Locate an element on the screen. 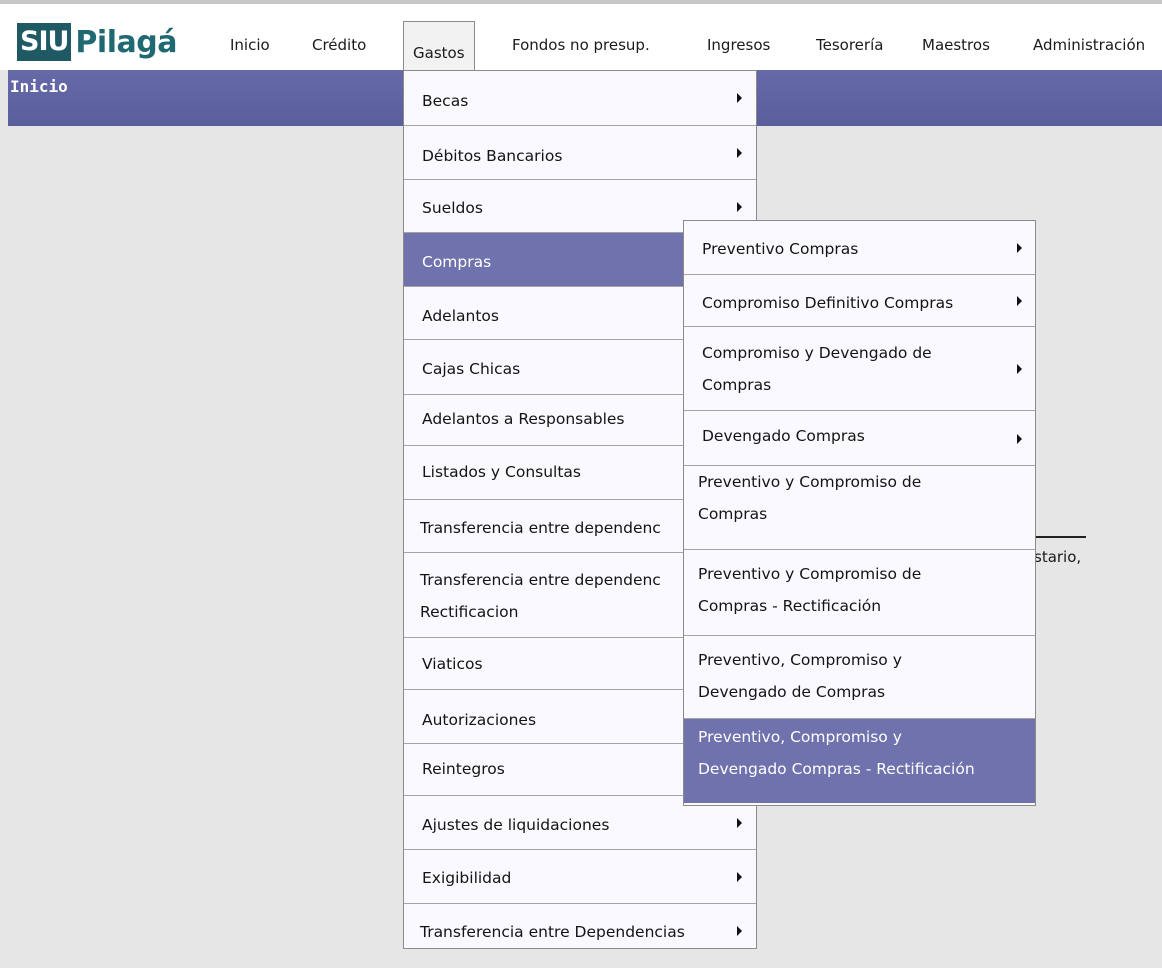 Image resolution: width=1162 pixels, height=968 pixels. menu-item-devengado-compras: Devengado Compras is located at coordinates (859, 437).